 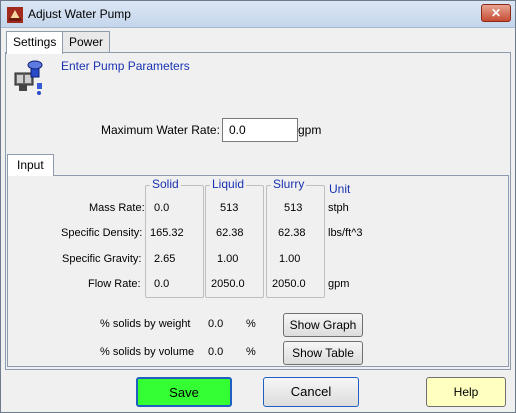 I want to click on solid-mass-rate: 0.0, so click(x=162, y=208).